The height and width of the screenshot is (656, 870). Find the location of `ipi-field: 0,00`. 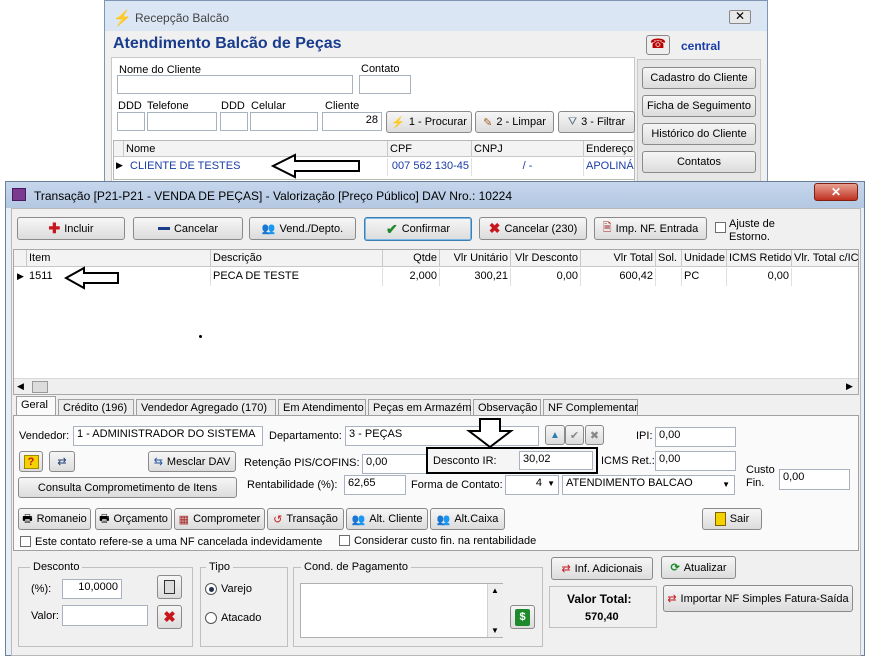

ipi-field: 0,00 is located at coordinates (695, 437).